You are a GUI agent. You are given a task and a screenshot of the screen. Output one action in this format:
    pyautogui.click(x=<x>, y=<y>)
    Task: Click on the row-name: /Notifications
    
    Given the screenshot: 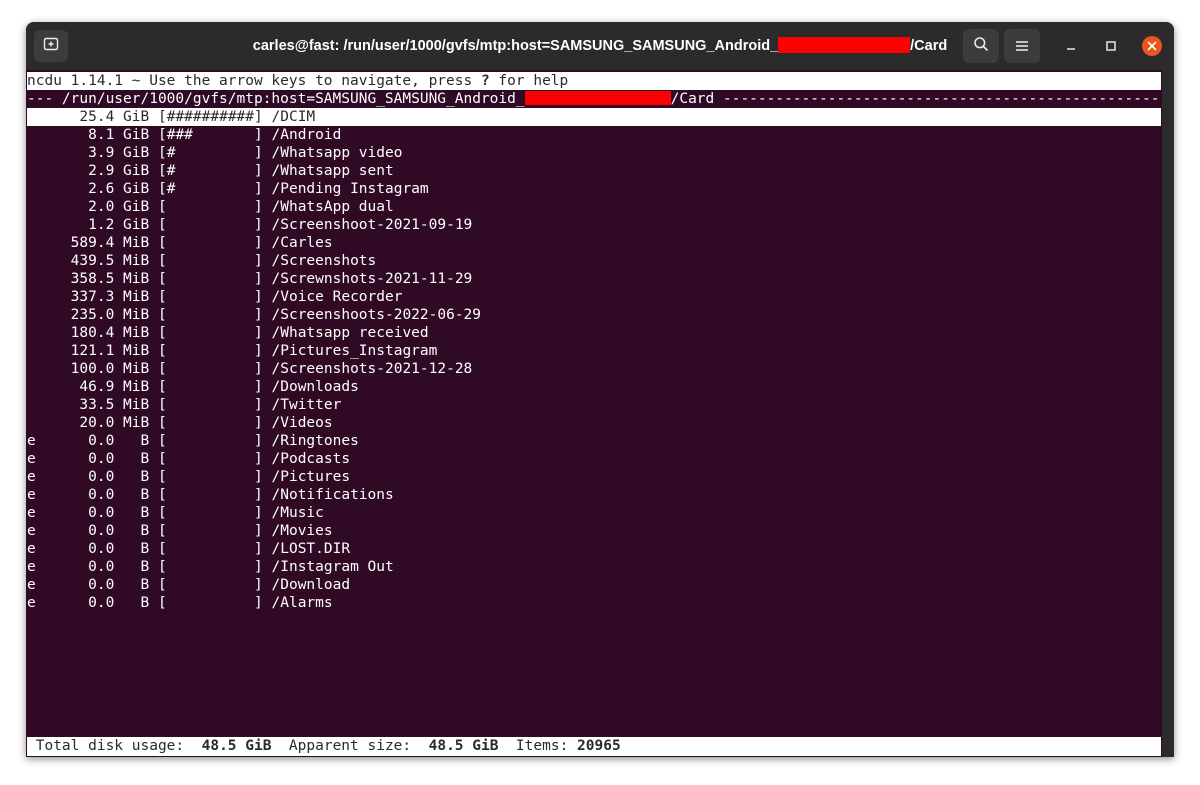 What is the action you would take?
    pyautogui.click(x=332, y=495)
    